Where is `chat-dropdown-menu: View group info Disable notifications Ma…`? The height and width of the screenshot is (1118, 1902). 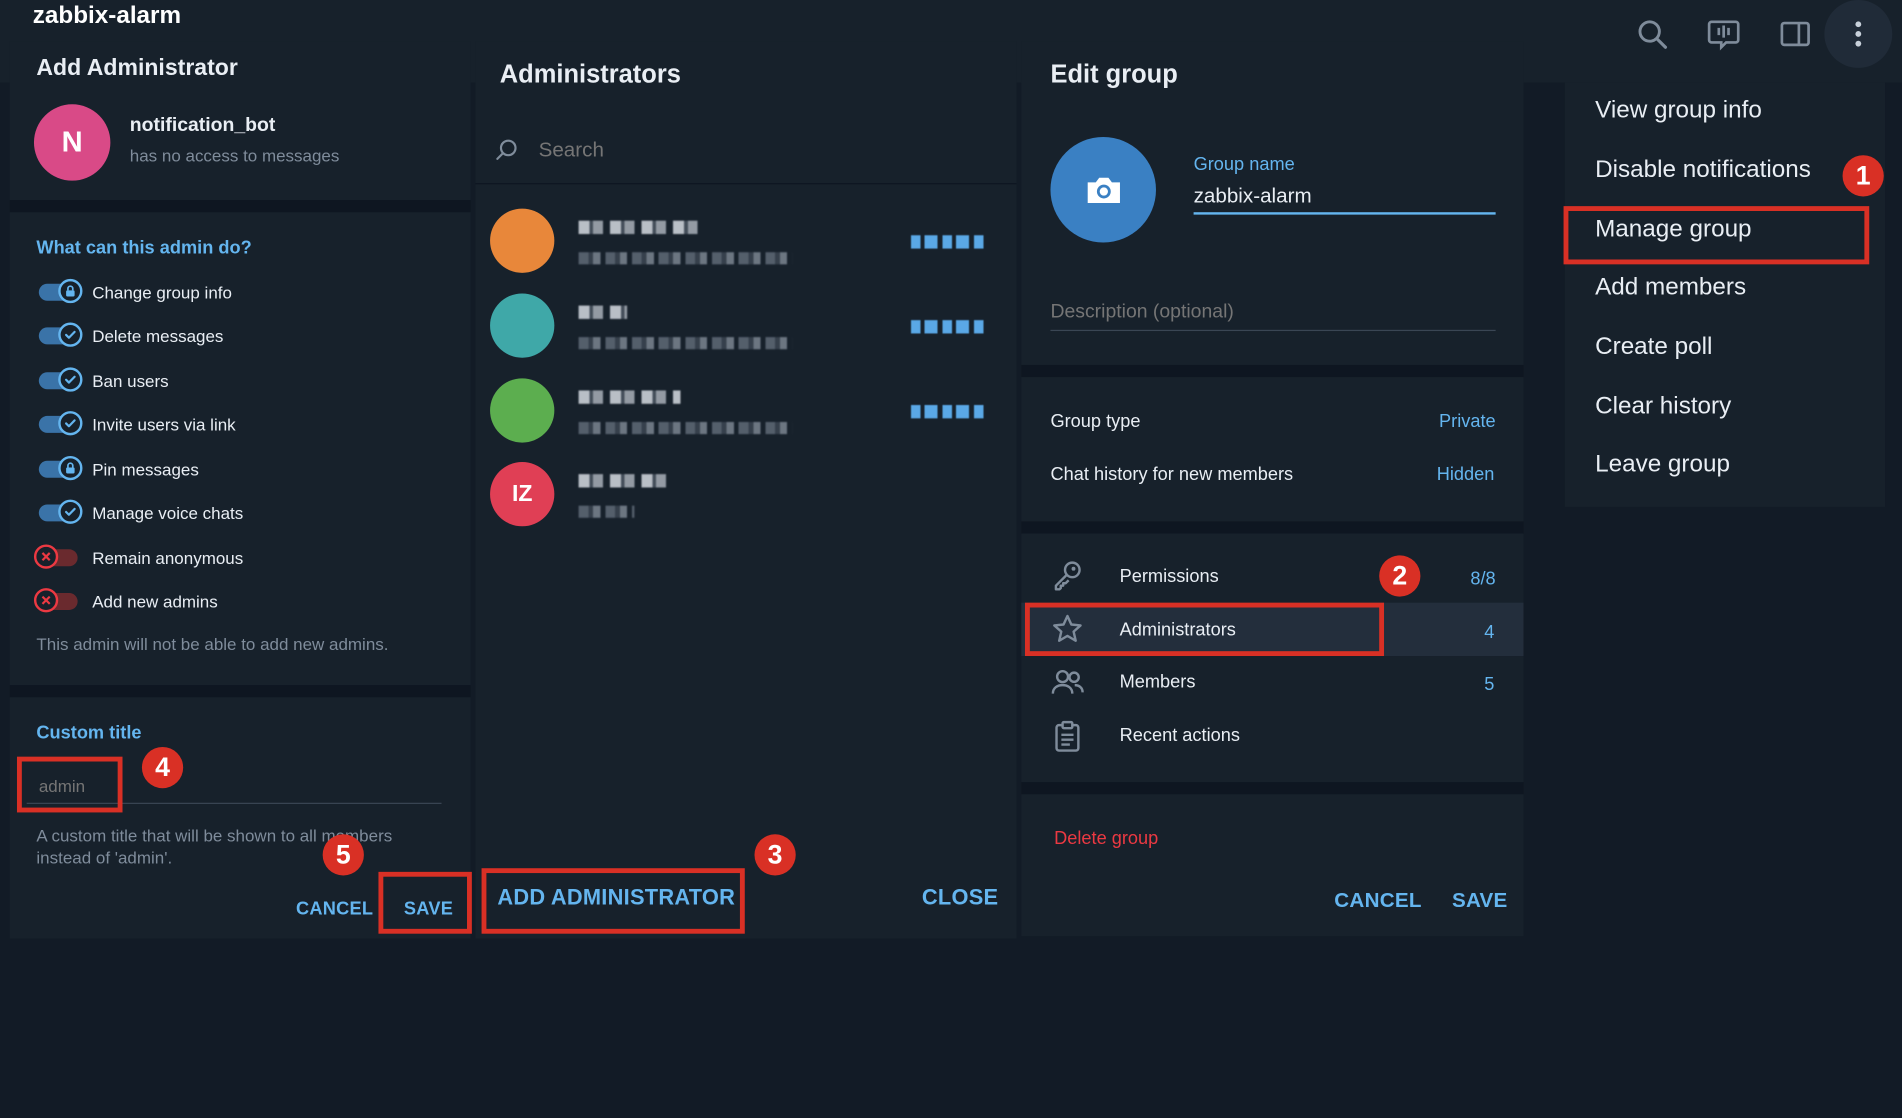 chat-dropdown-menu: View group info Disable notifications Ma… is located at coordinates (1725, 294).